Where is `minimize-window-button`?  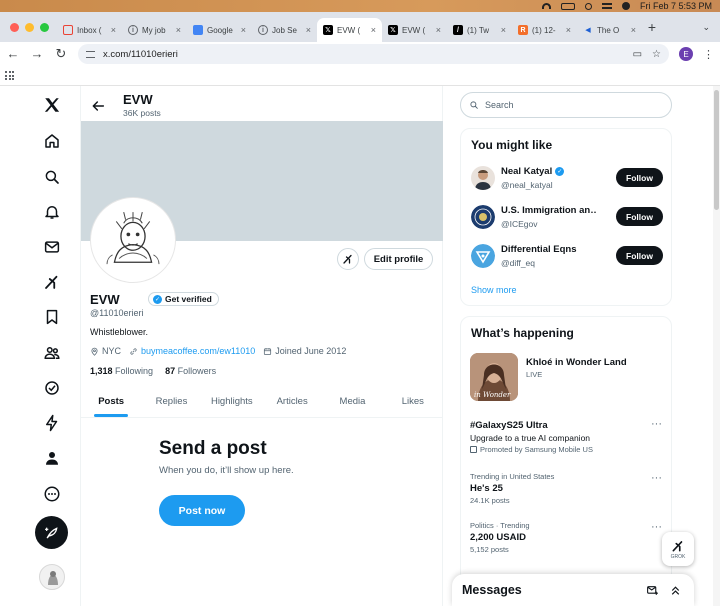 minimize-window-button is located at coordinates (29, 27).